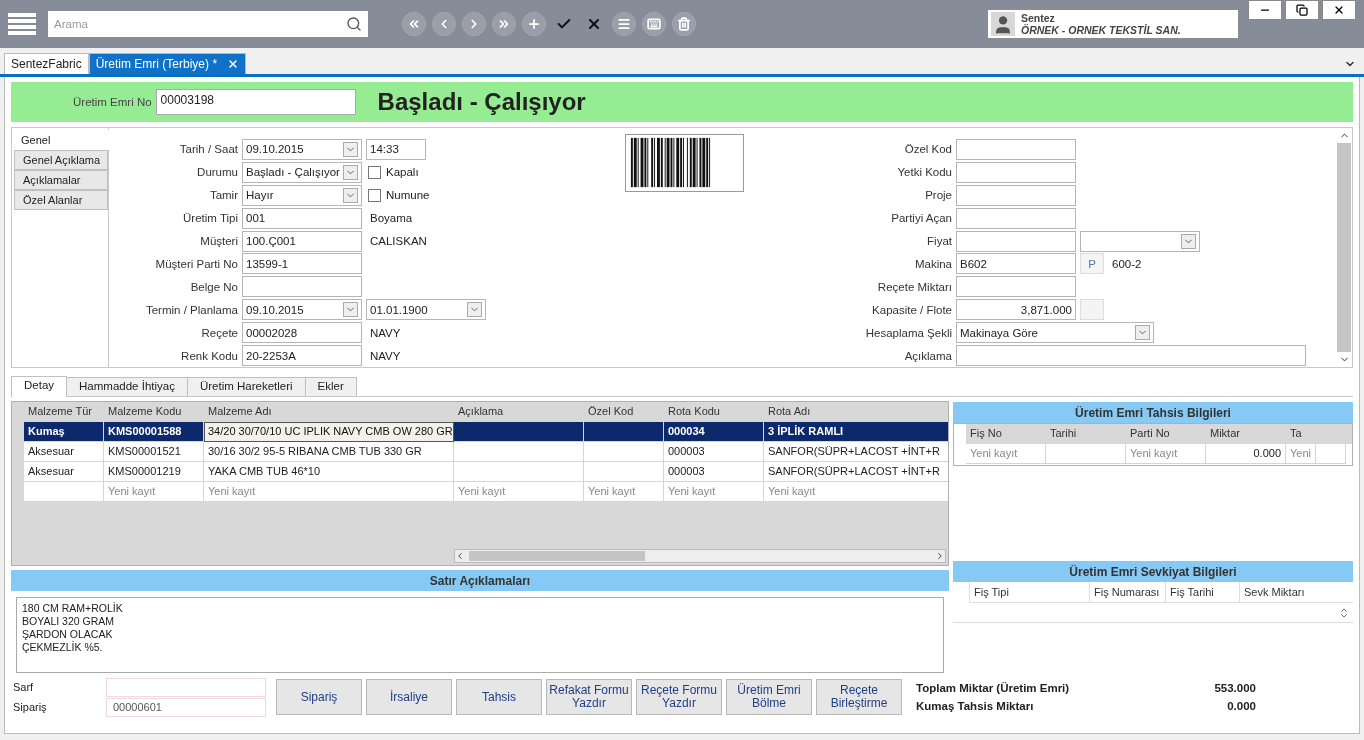  I want to click on side-tab: Açıklamalar, so click(61, 180).